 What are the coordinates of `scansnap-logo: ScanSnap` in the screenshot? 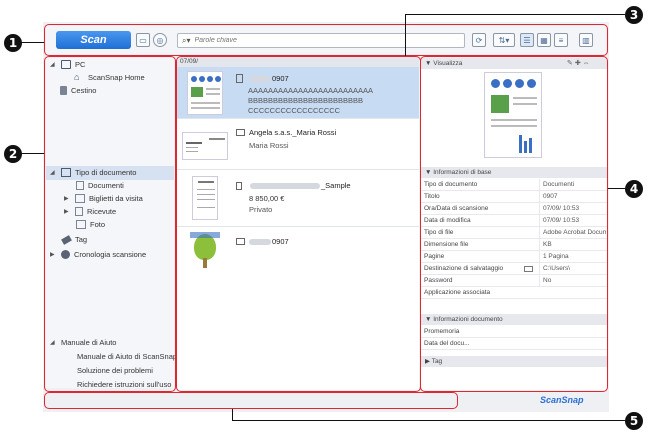 It's located at (562, 400).